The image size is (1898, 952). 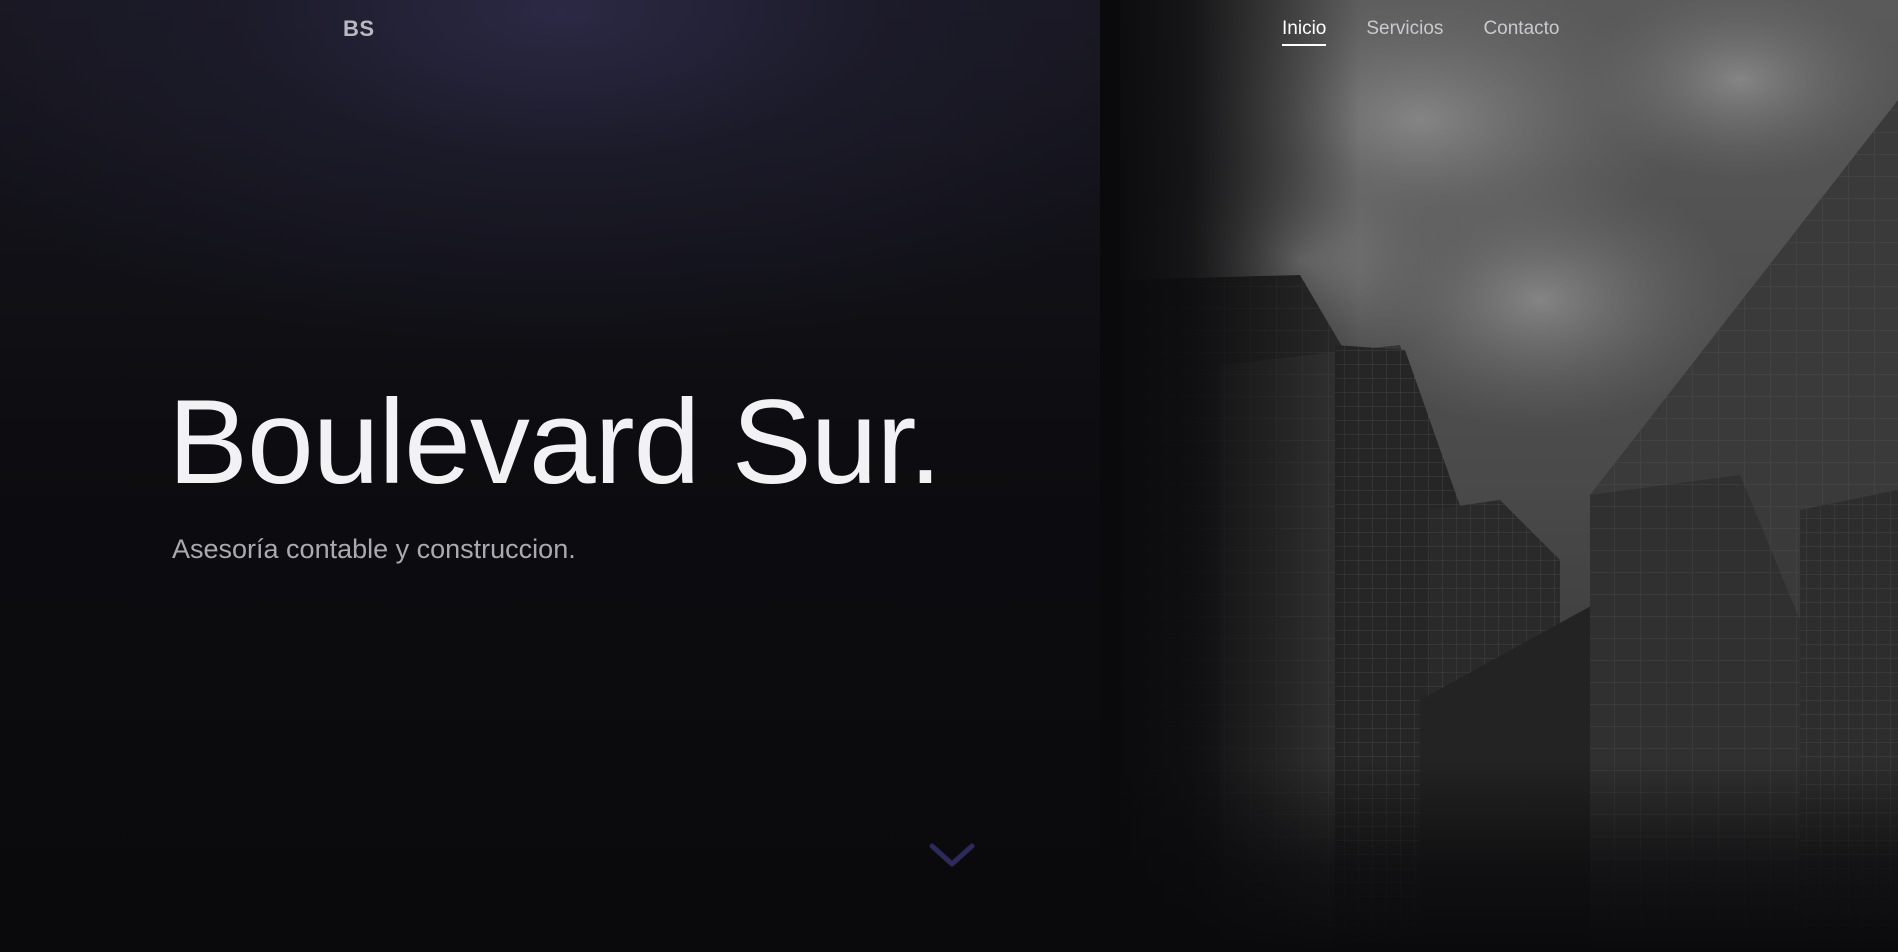 What do you see at coordinates (359, 29) in the screenshot?
I see `logo: BS` at bounding box center [359, 29].